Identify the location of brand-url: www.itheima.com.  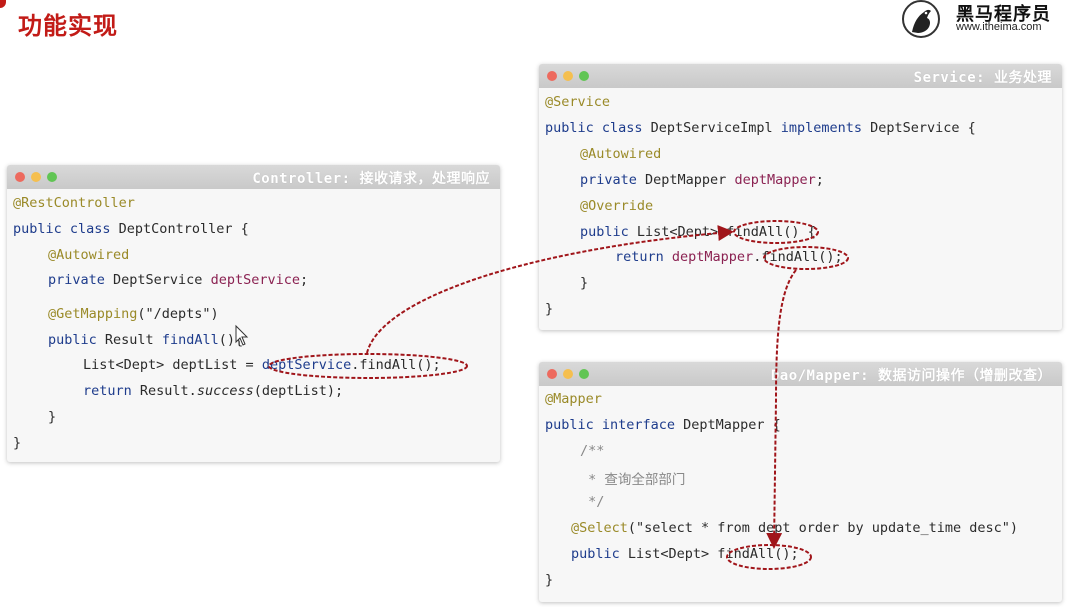
(999, 27).